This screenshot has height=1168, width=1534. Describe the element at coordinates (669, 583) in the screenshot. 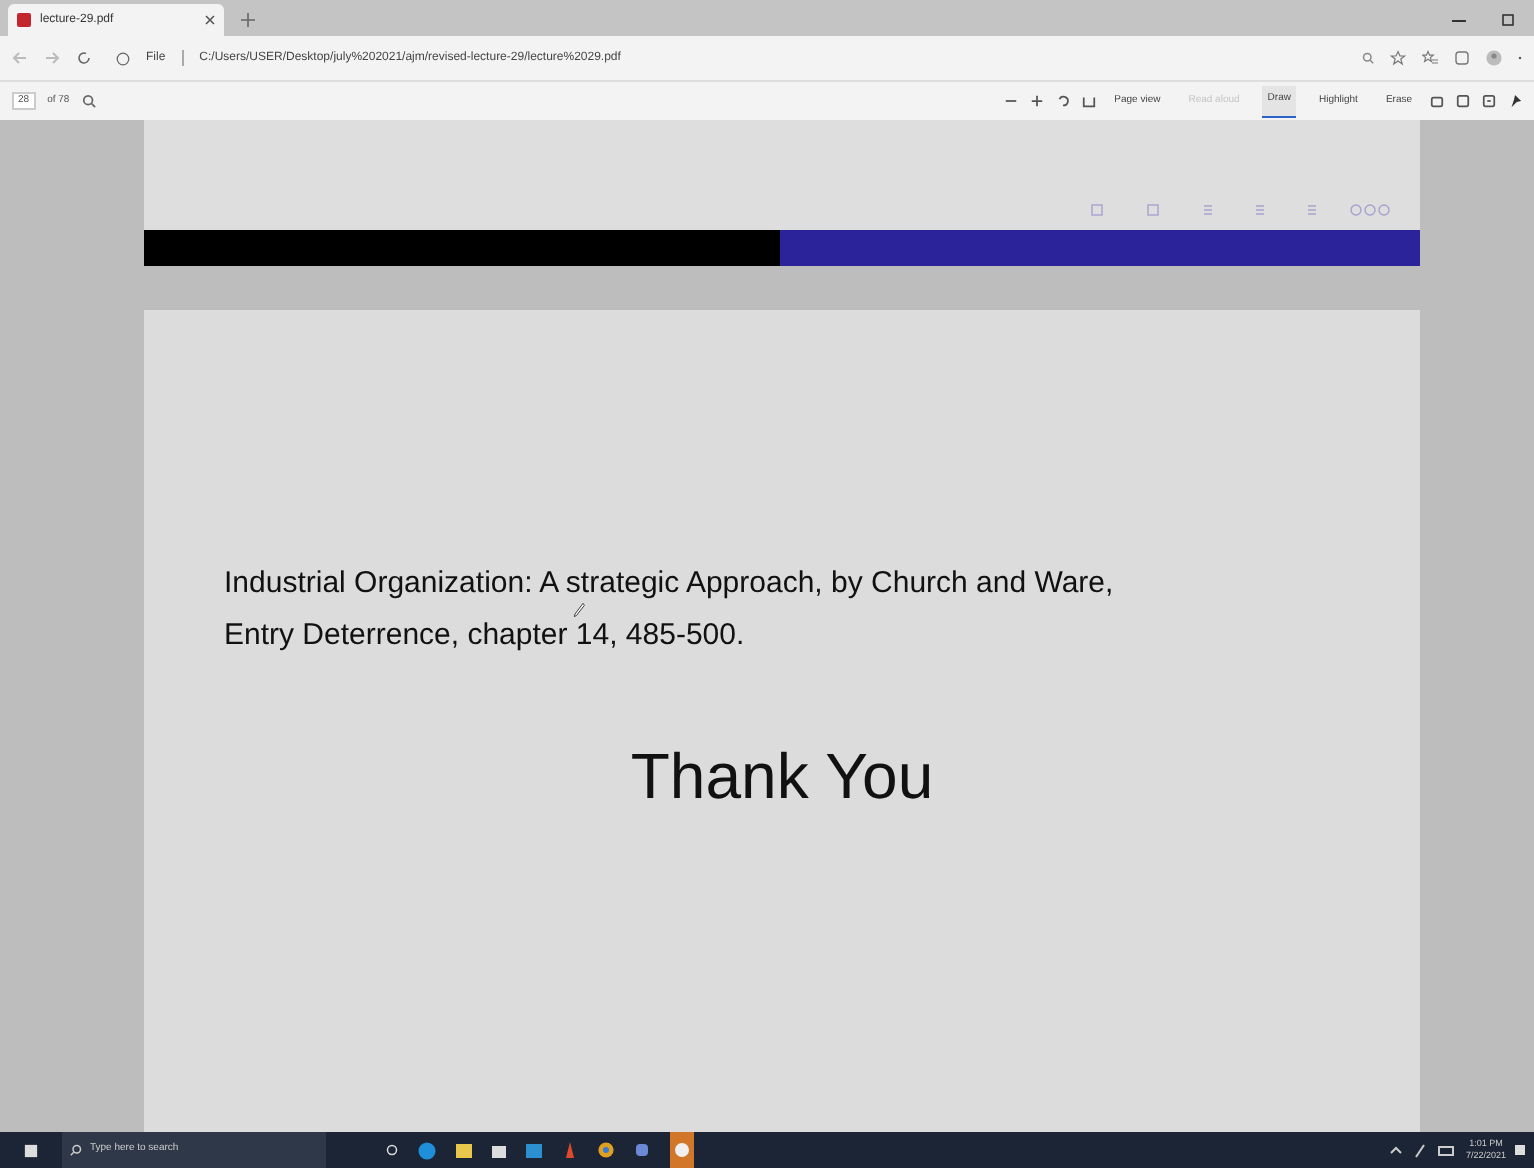

I see `reference-line: Industrial Organization: A strategic Approach, by Church and Ware,` at that location.